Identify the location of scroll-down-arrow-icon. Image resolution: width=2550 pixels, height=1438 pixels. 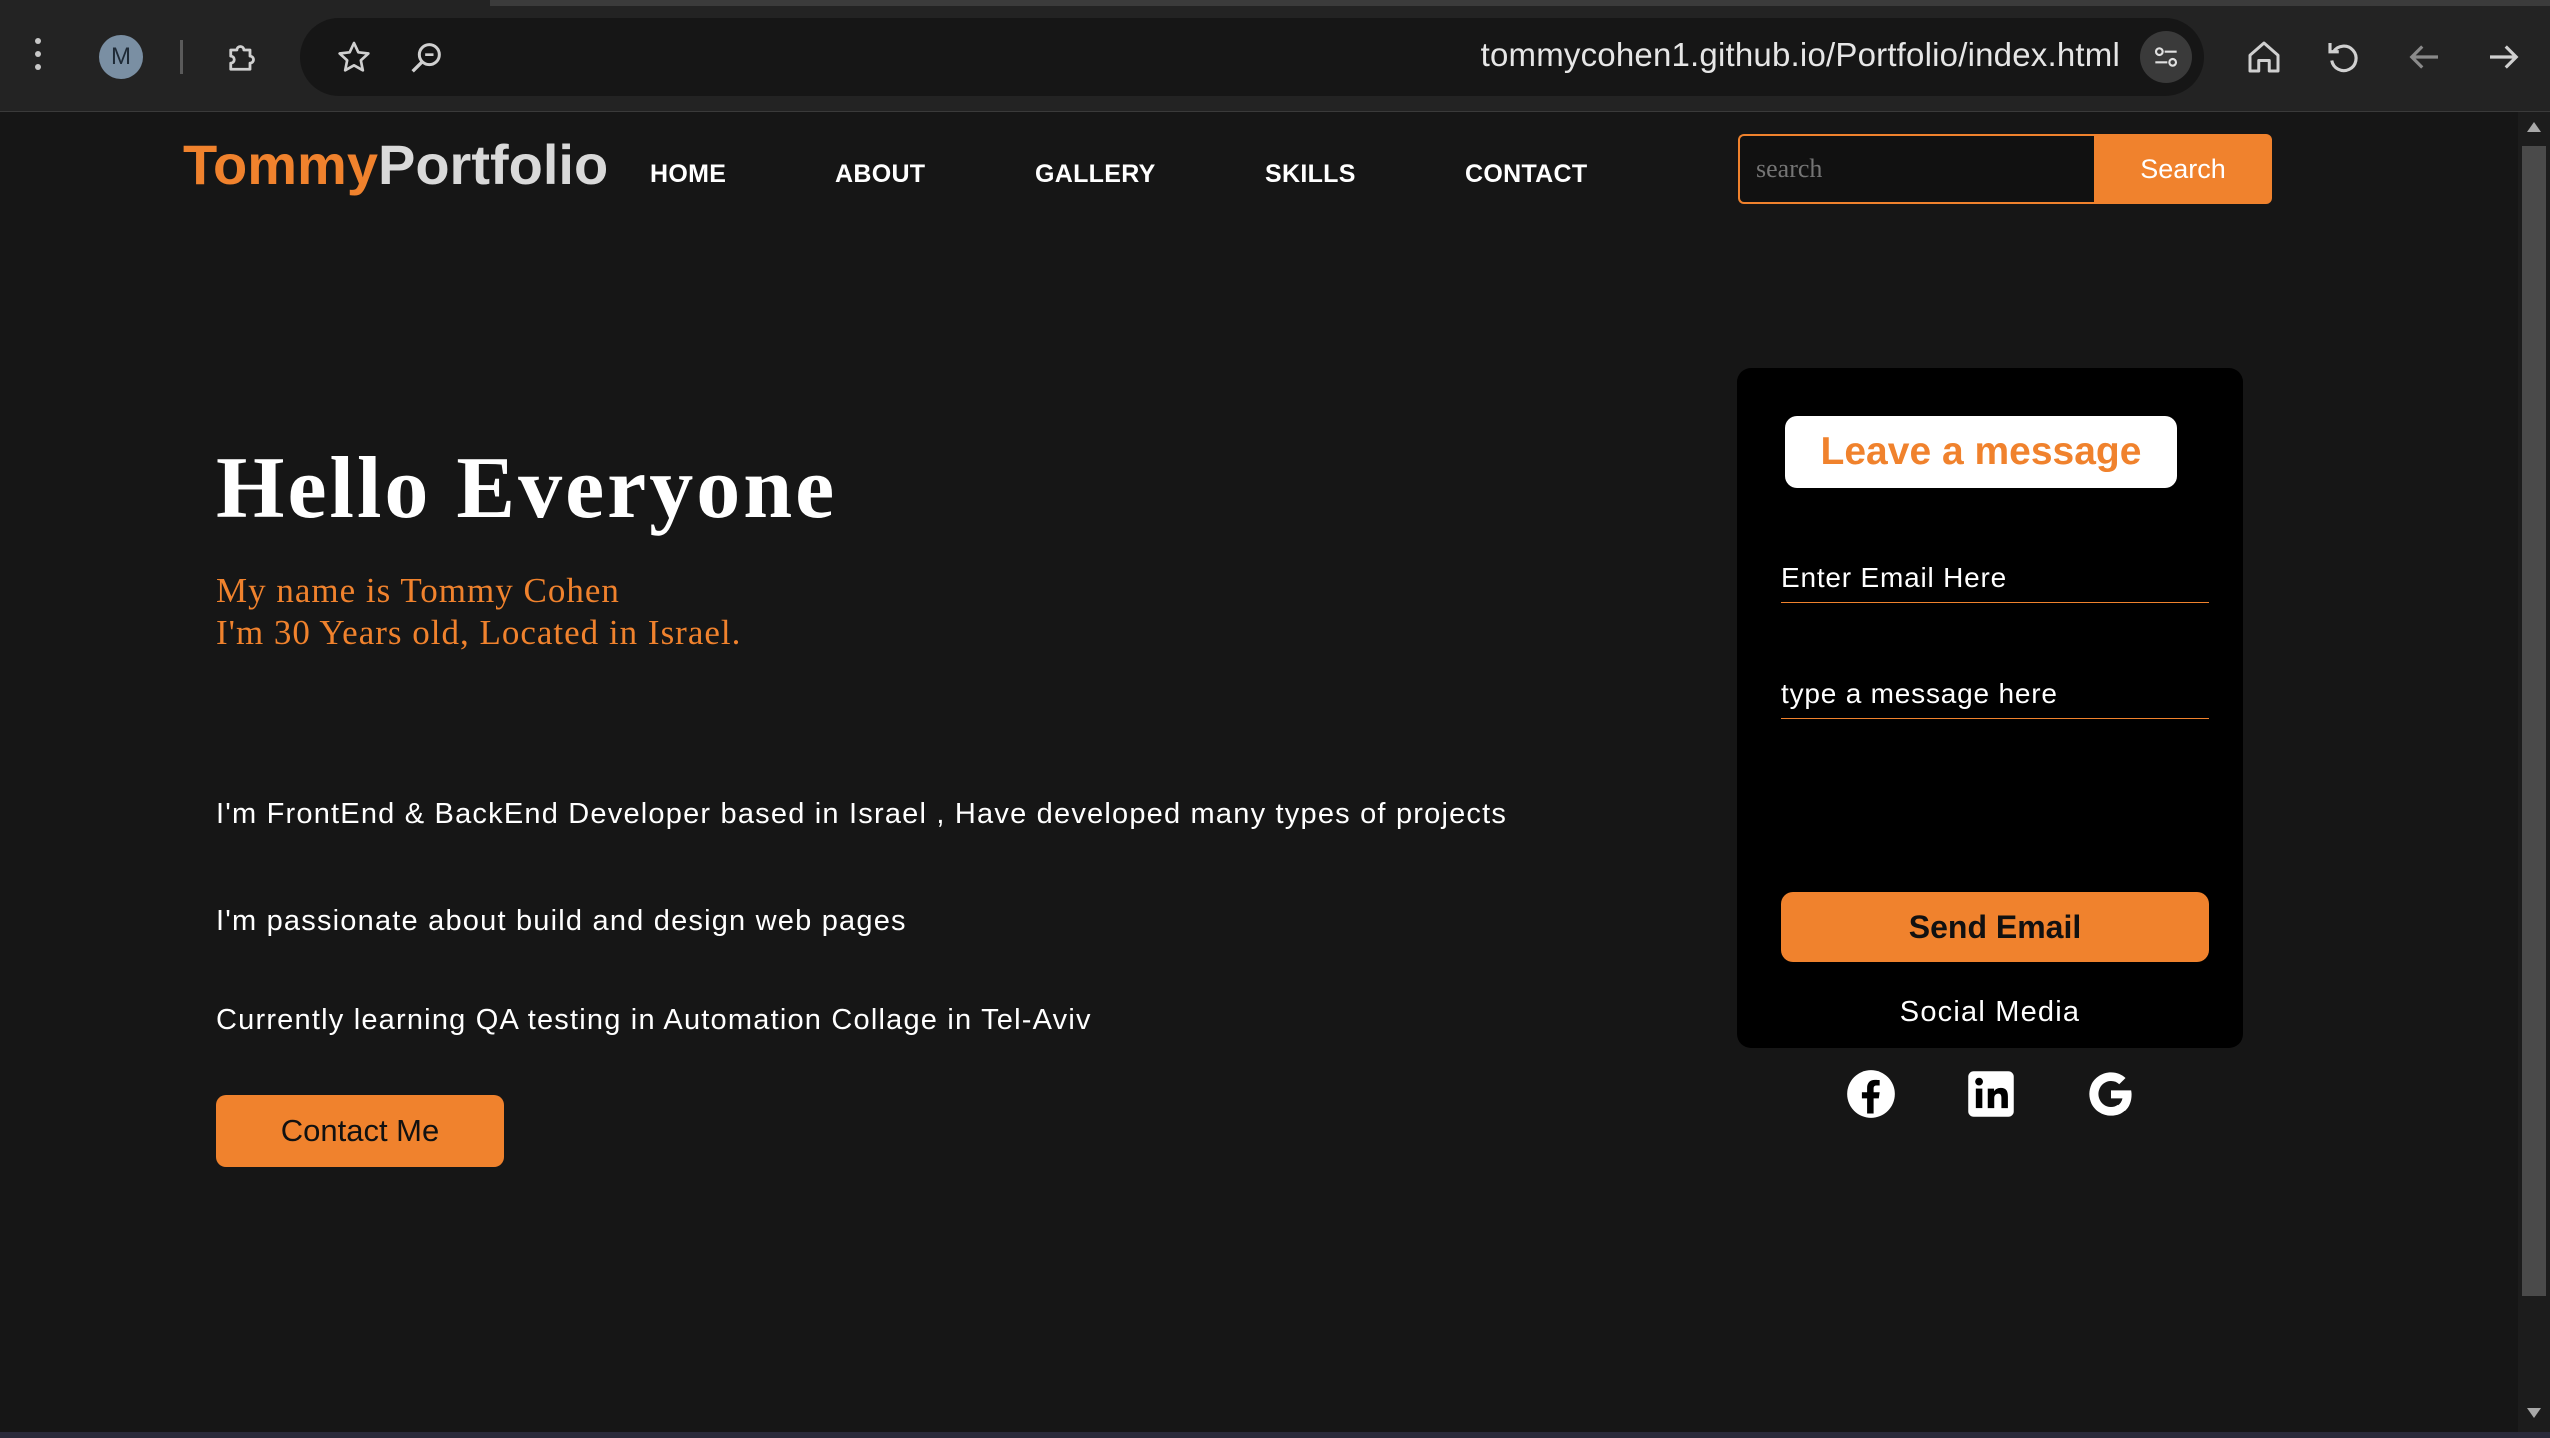
(2534, 1413).